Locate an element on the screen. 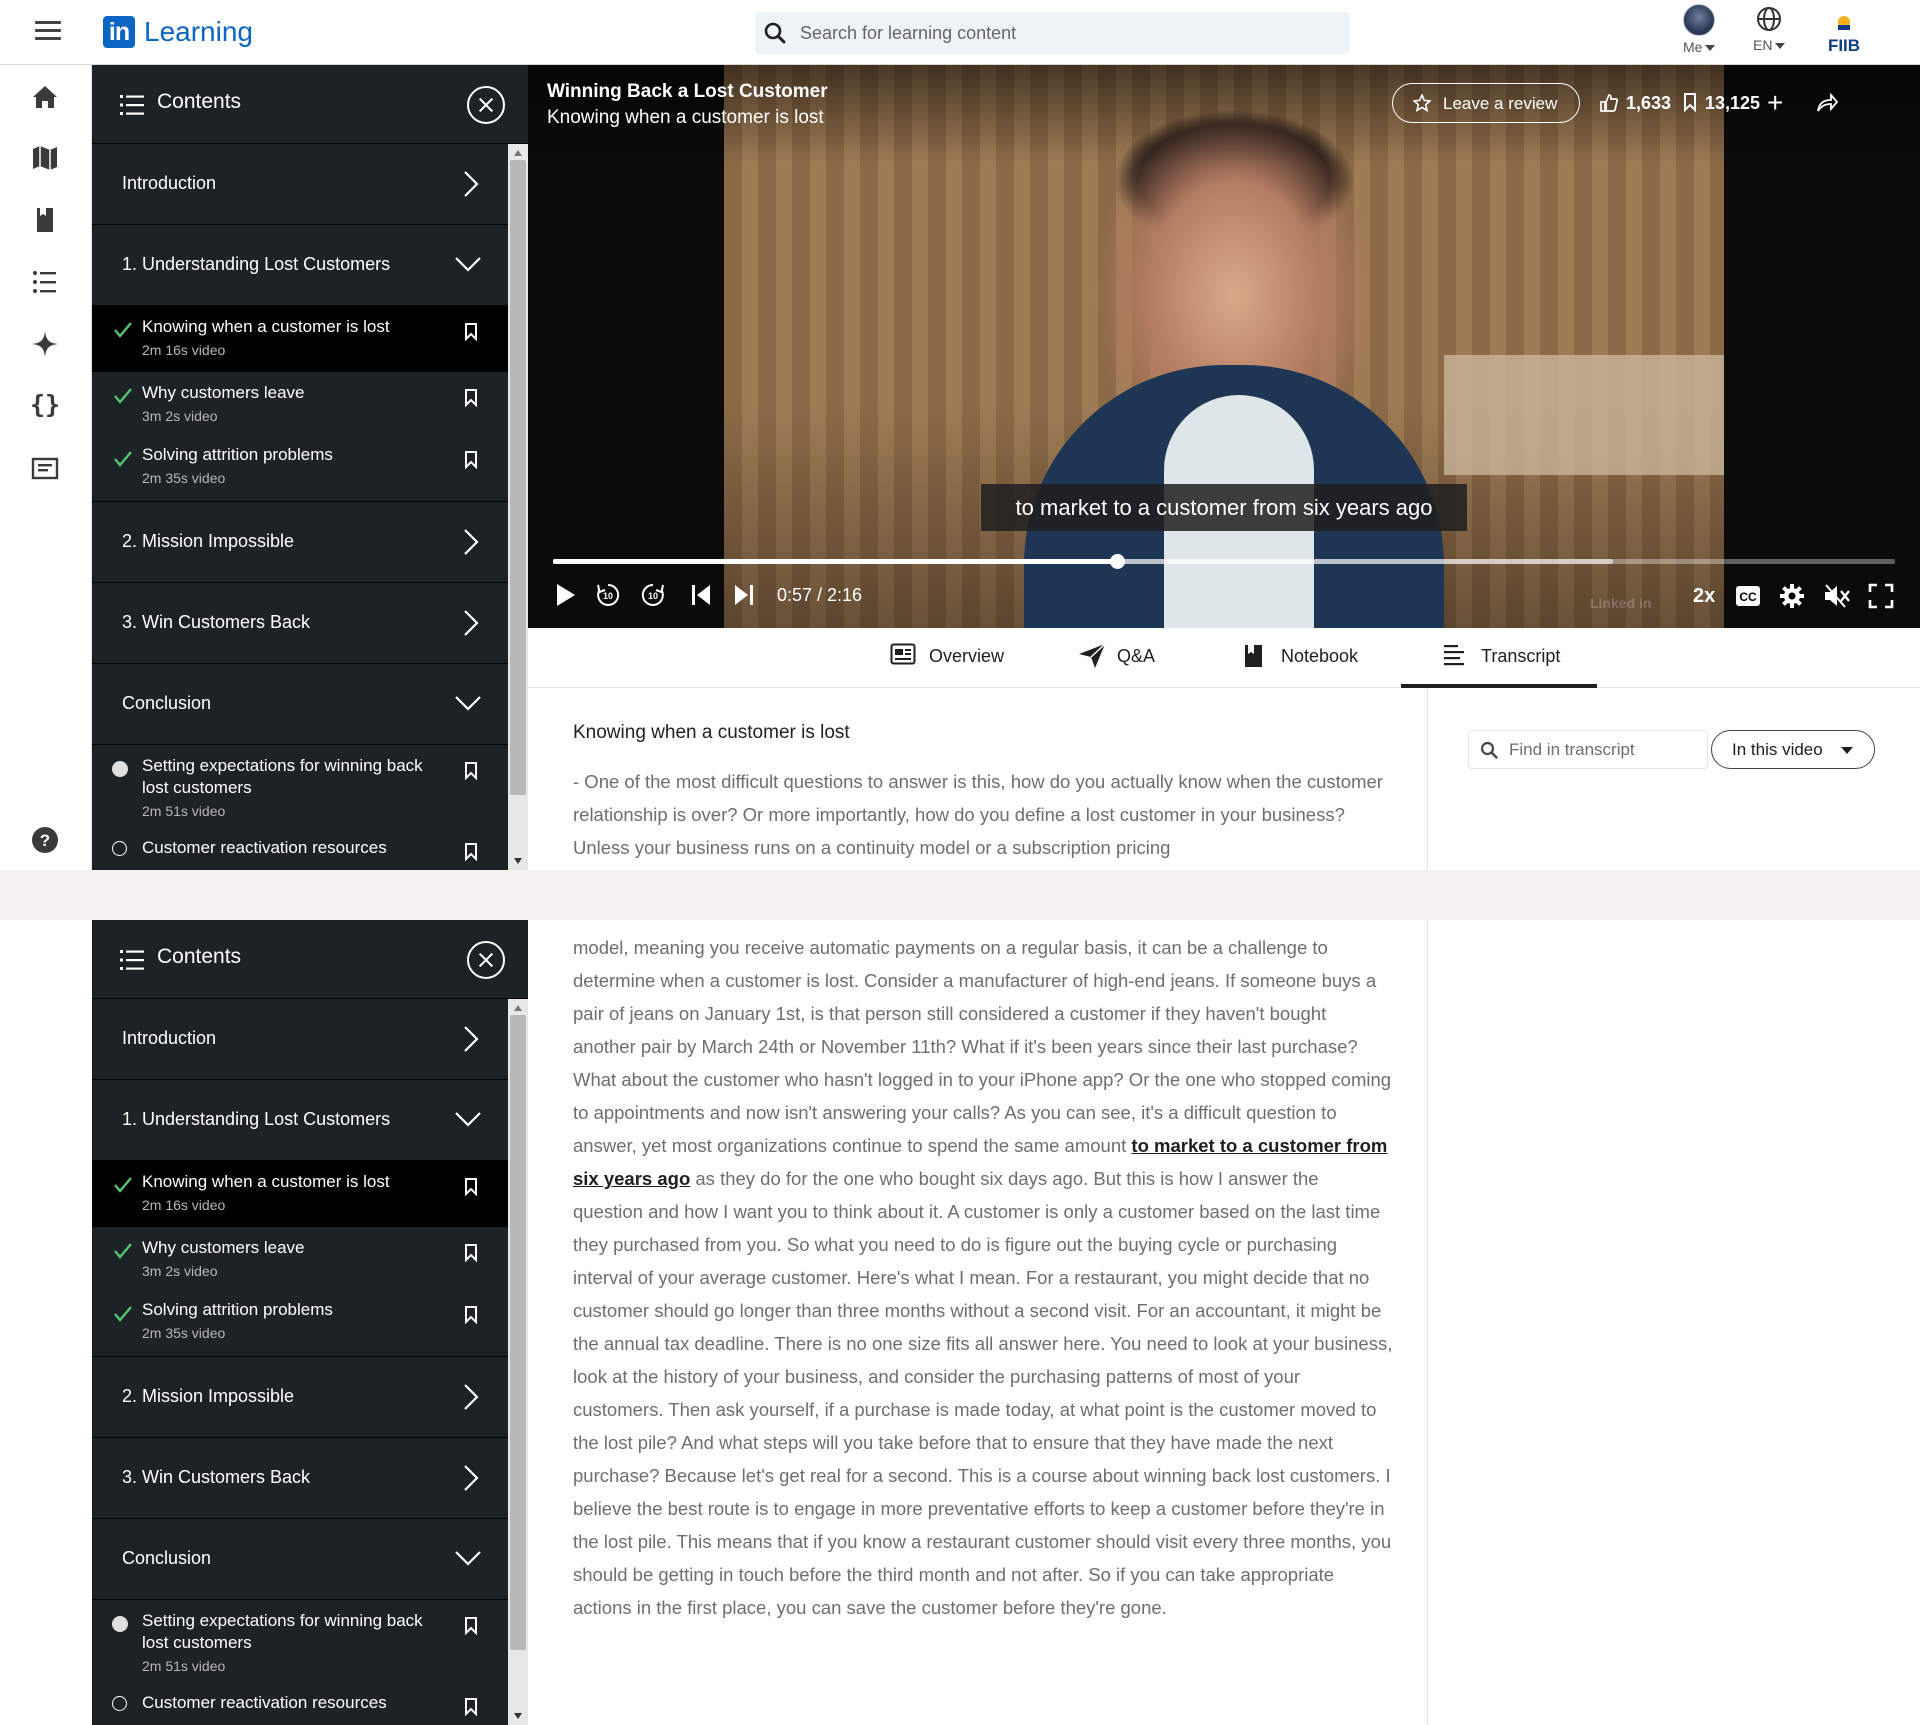 This screenshot has width=1920, height=1725. video-progress-bar is located at coordinates (1224, 561).